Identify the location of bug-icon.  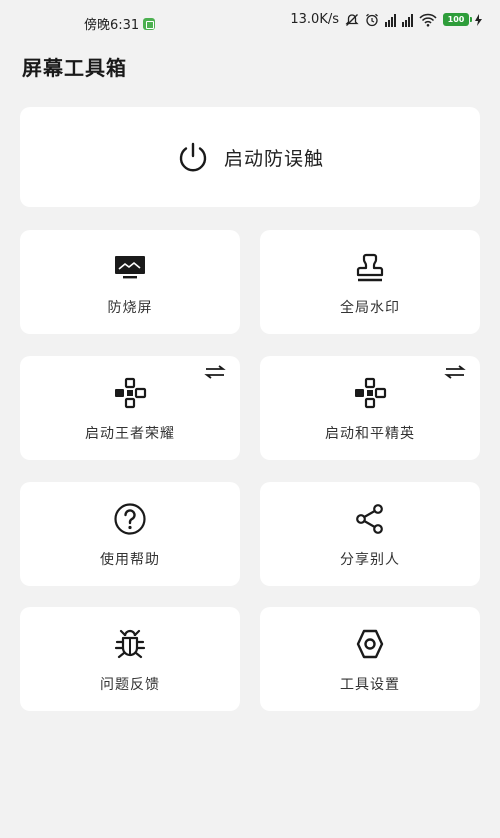
(130, 644).